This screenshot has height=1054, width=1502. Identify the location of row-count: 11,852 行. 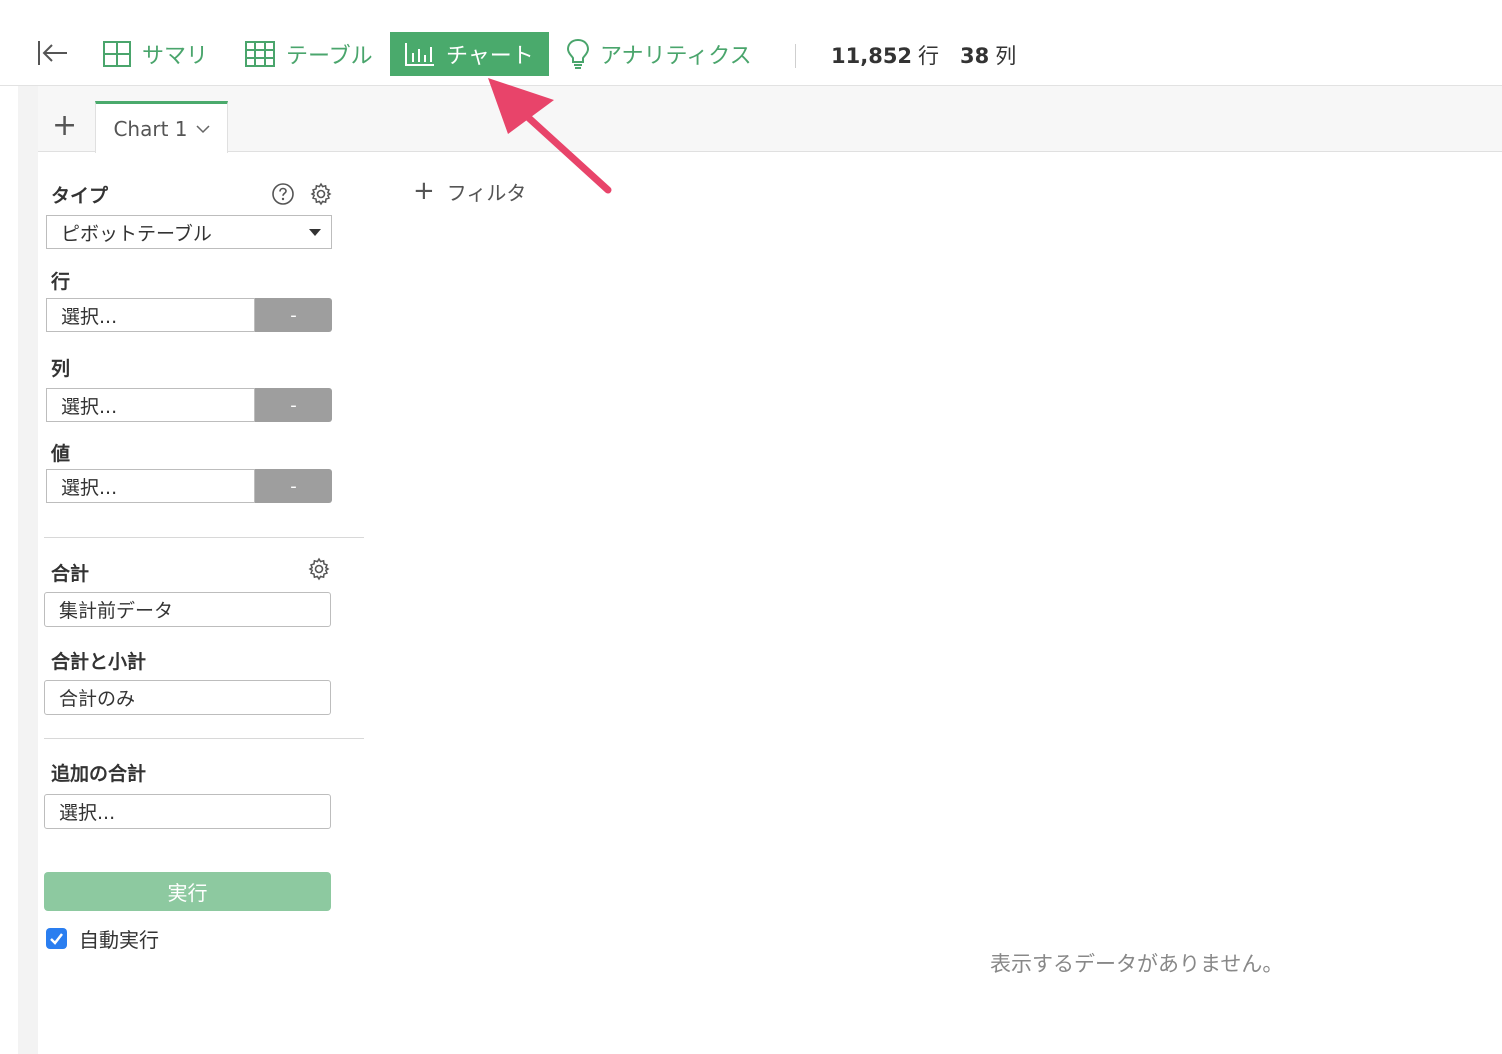
(885, 55).